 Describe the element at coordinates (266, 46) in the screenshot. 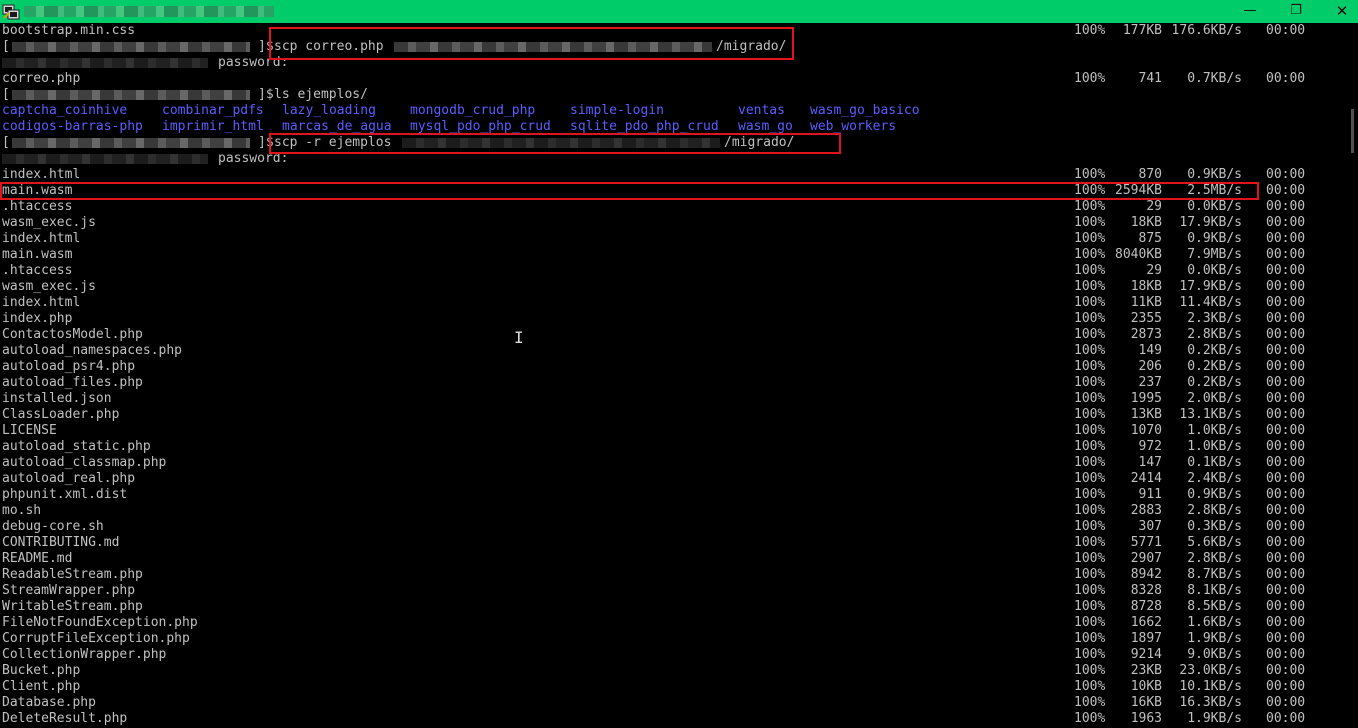

I see `prompt-suffix: ]$` at that location.